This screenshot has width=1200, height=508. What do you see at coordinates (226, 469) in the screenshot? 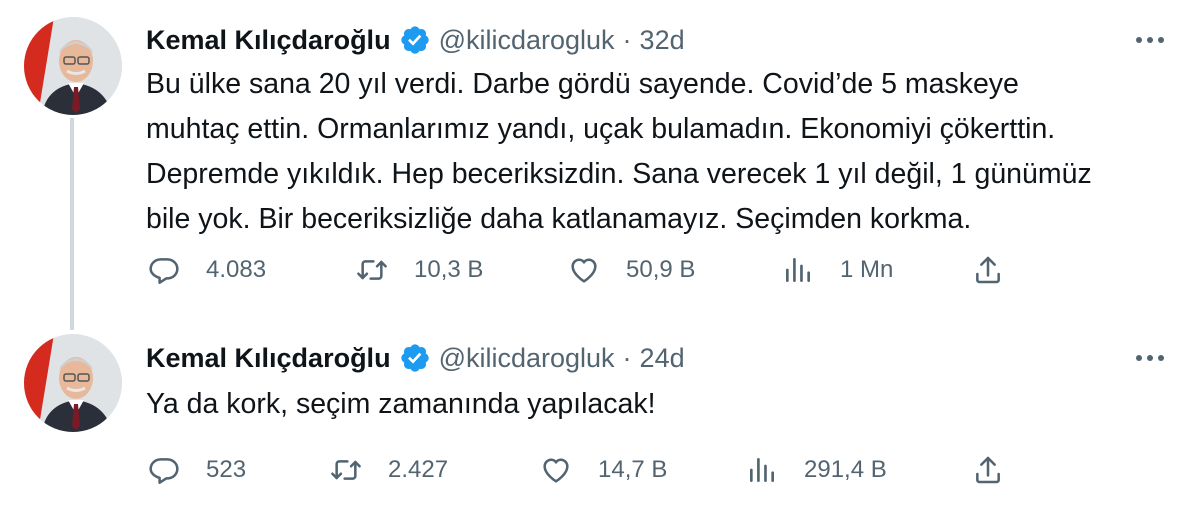
I see `reply-count: 523` at bounding box center [226, 469].